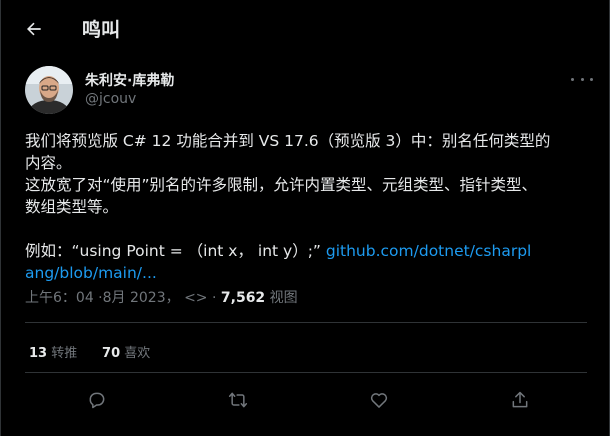 This screenshot has height=436, width=610. I want to click on like-icon, so click(379, 400).